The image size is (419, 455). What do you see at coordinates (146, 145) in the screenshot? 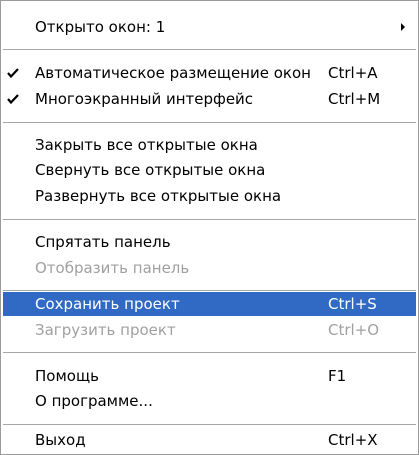
I see `menu-item-label: Закрыть все открытые окна` at bounding box center [146, 145].